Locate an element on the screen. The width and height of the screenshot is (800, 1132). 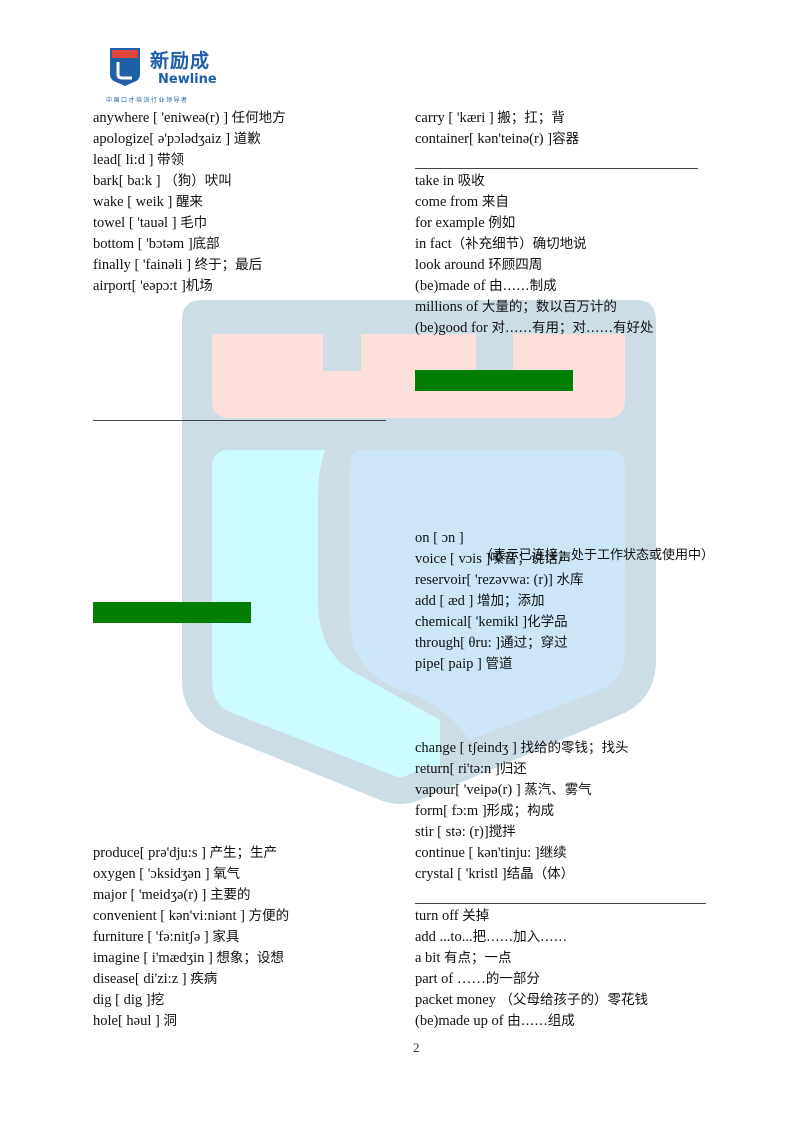
word: change [ tʃeindʒ ] is located at coordinates (468, 748).